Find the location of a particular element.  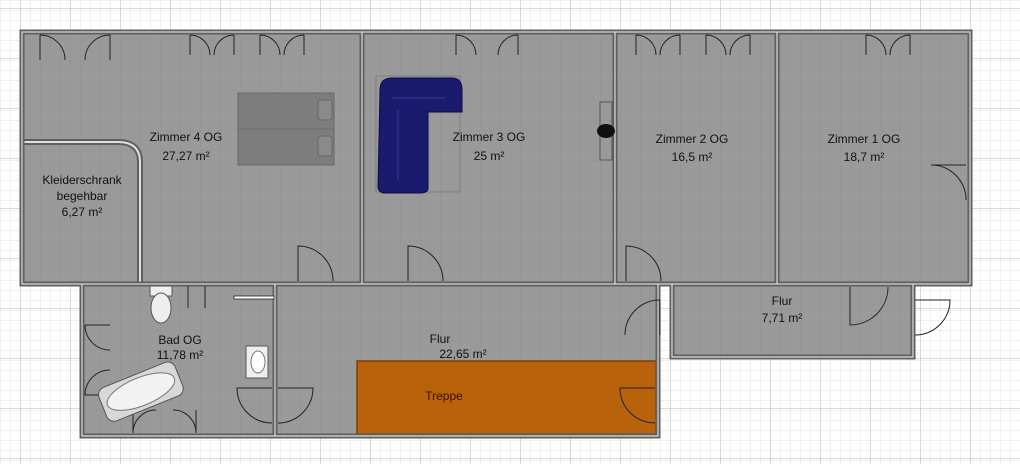

label-zimmer3: Zimmer 3 OG 25 m² is located at coordinates (489, 147).